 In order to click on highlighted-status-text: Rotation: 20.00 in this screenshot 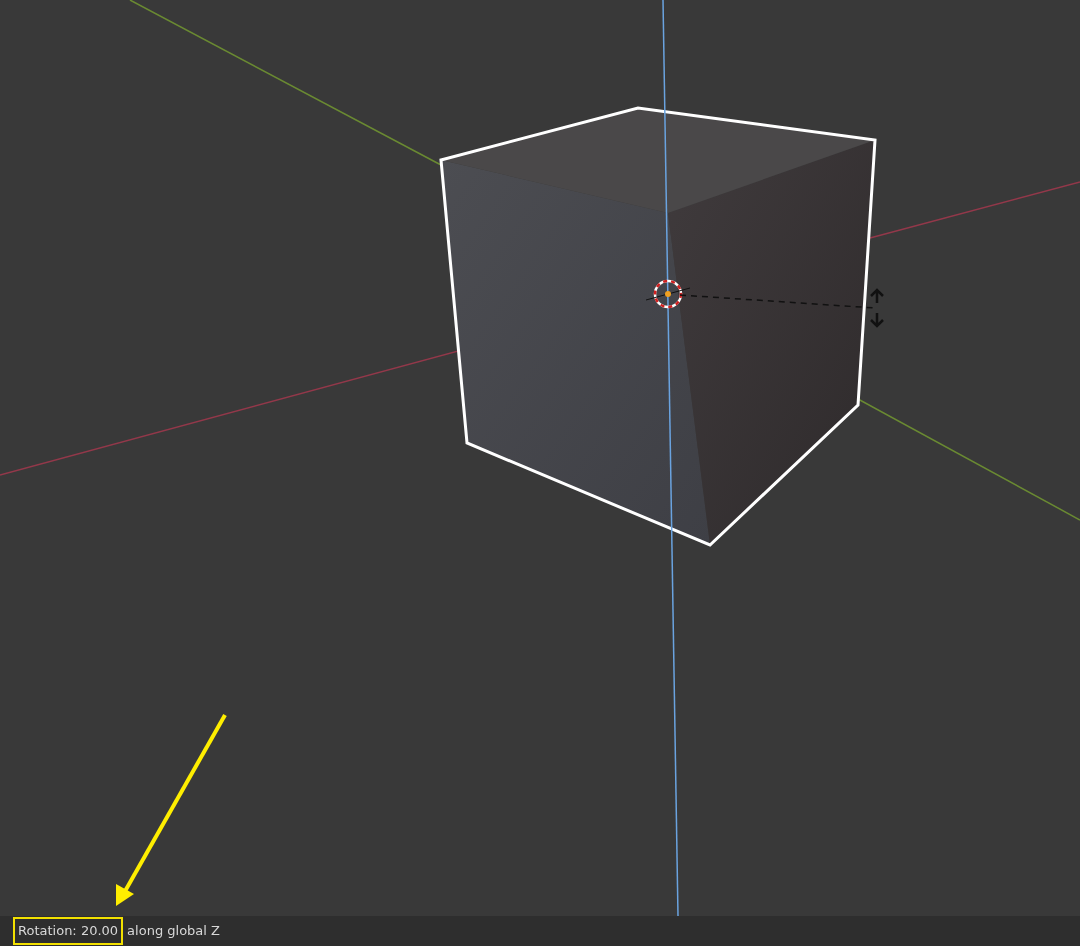, I will do `click(68, 931)`.